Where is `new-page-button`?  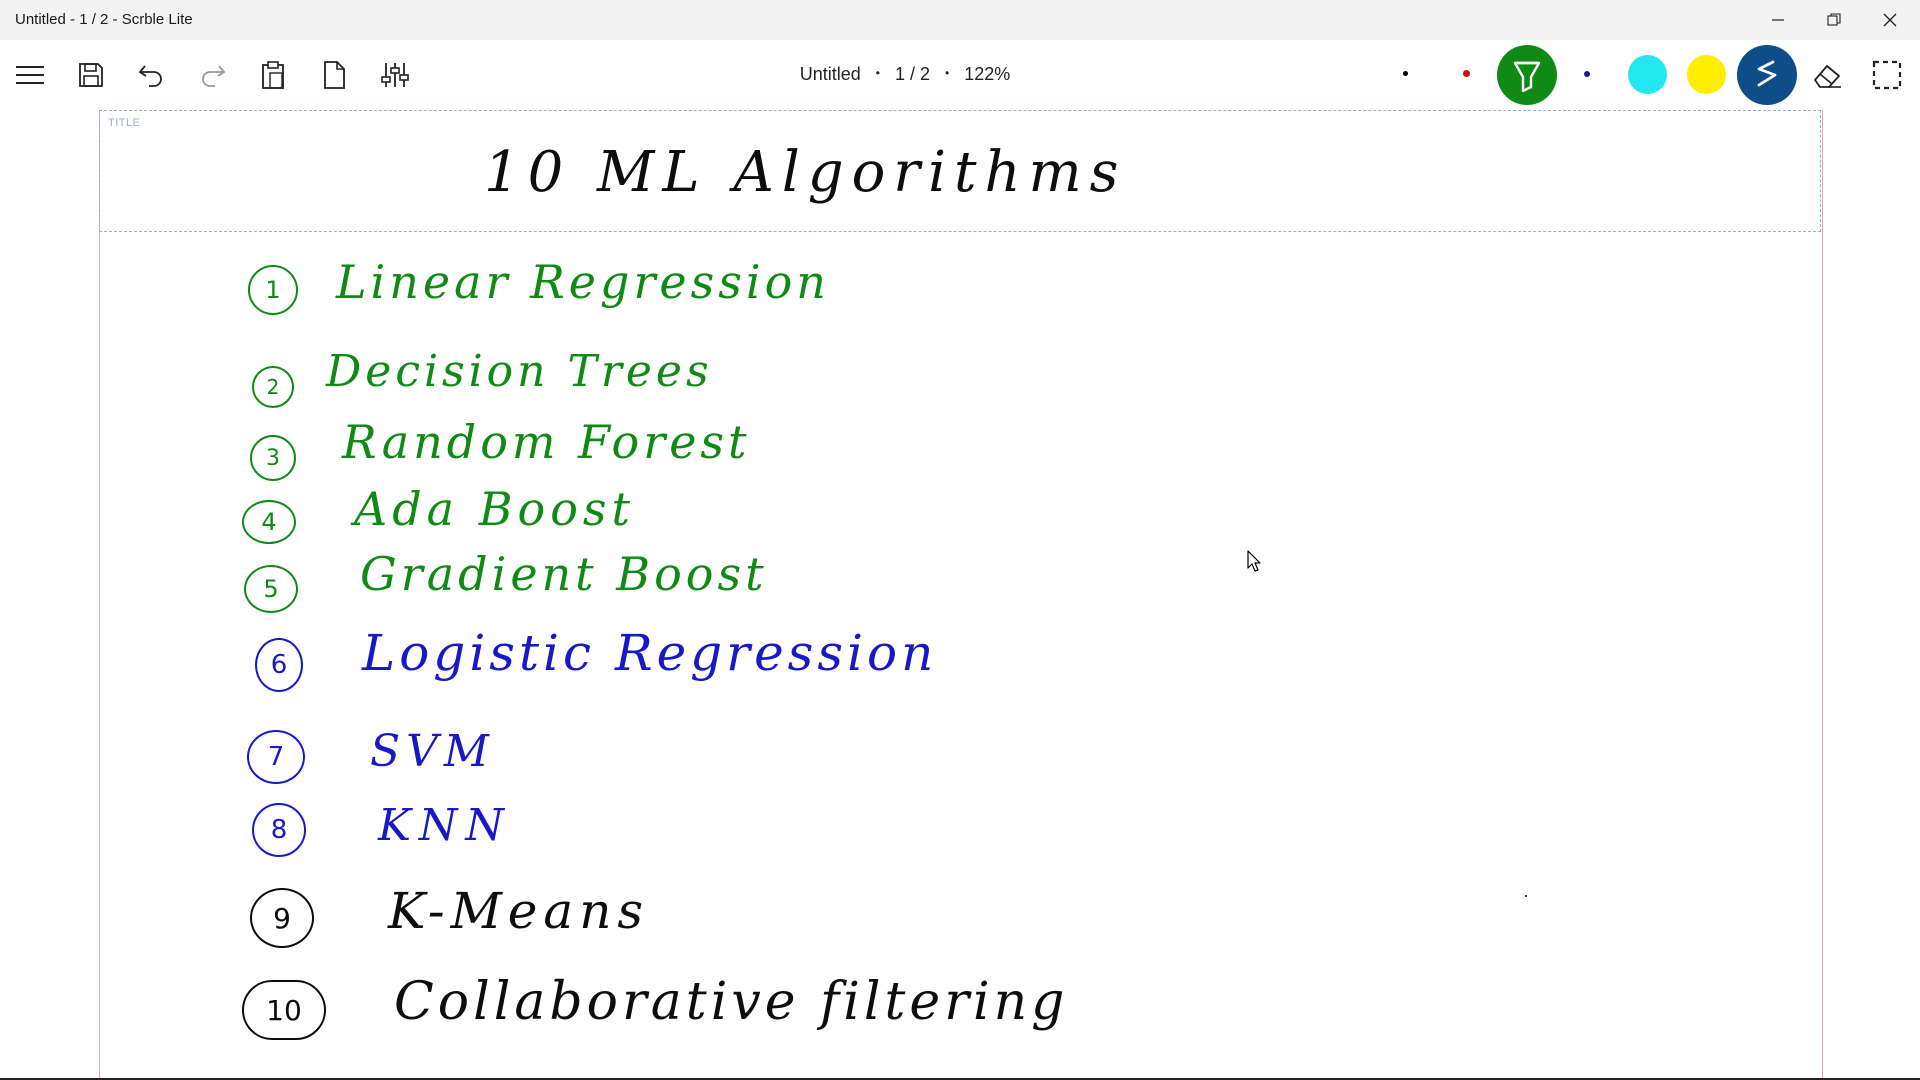 new-page-button is located at coordinates (334, 75).